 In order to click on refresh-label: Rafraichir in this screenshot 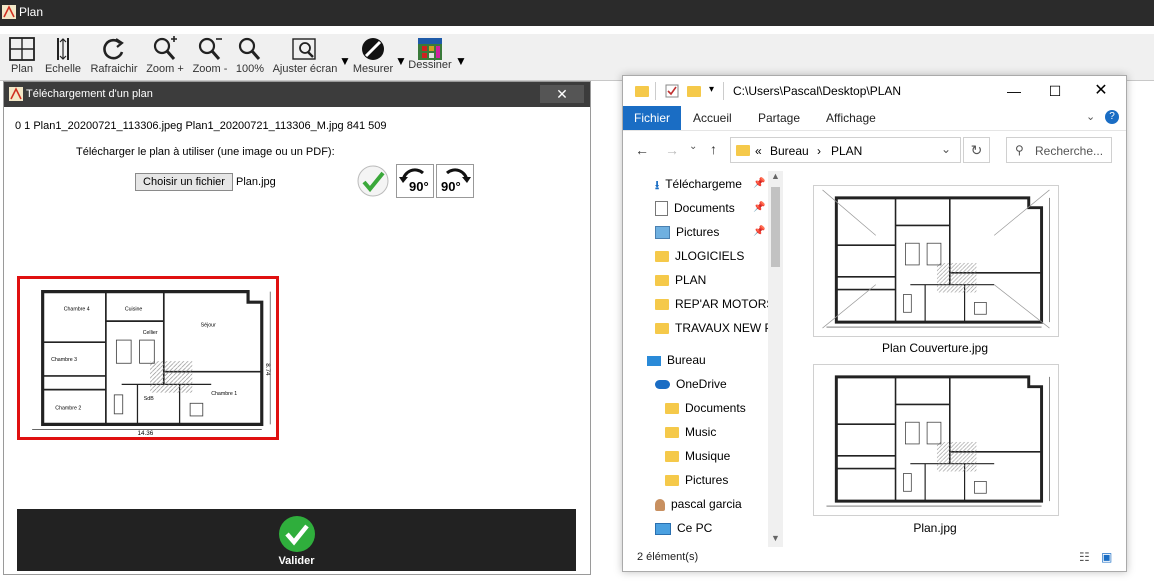, I will do `click(114, 69)`.